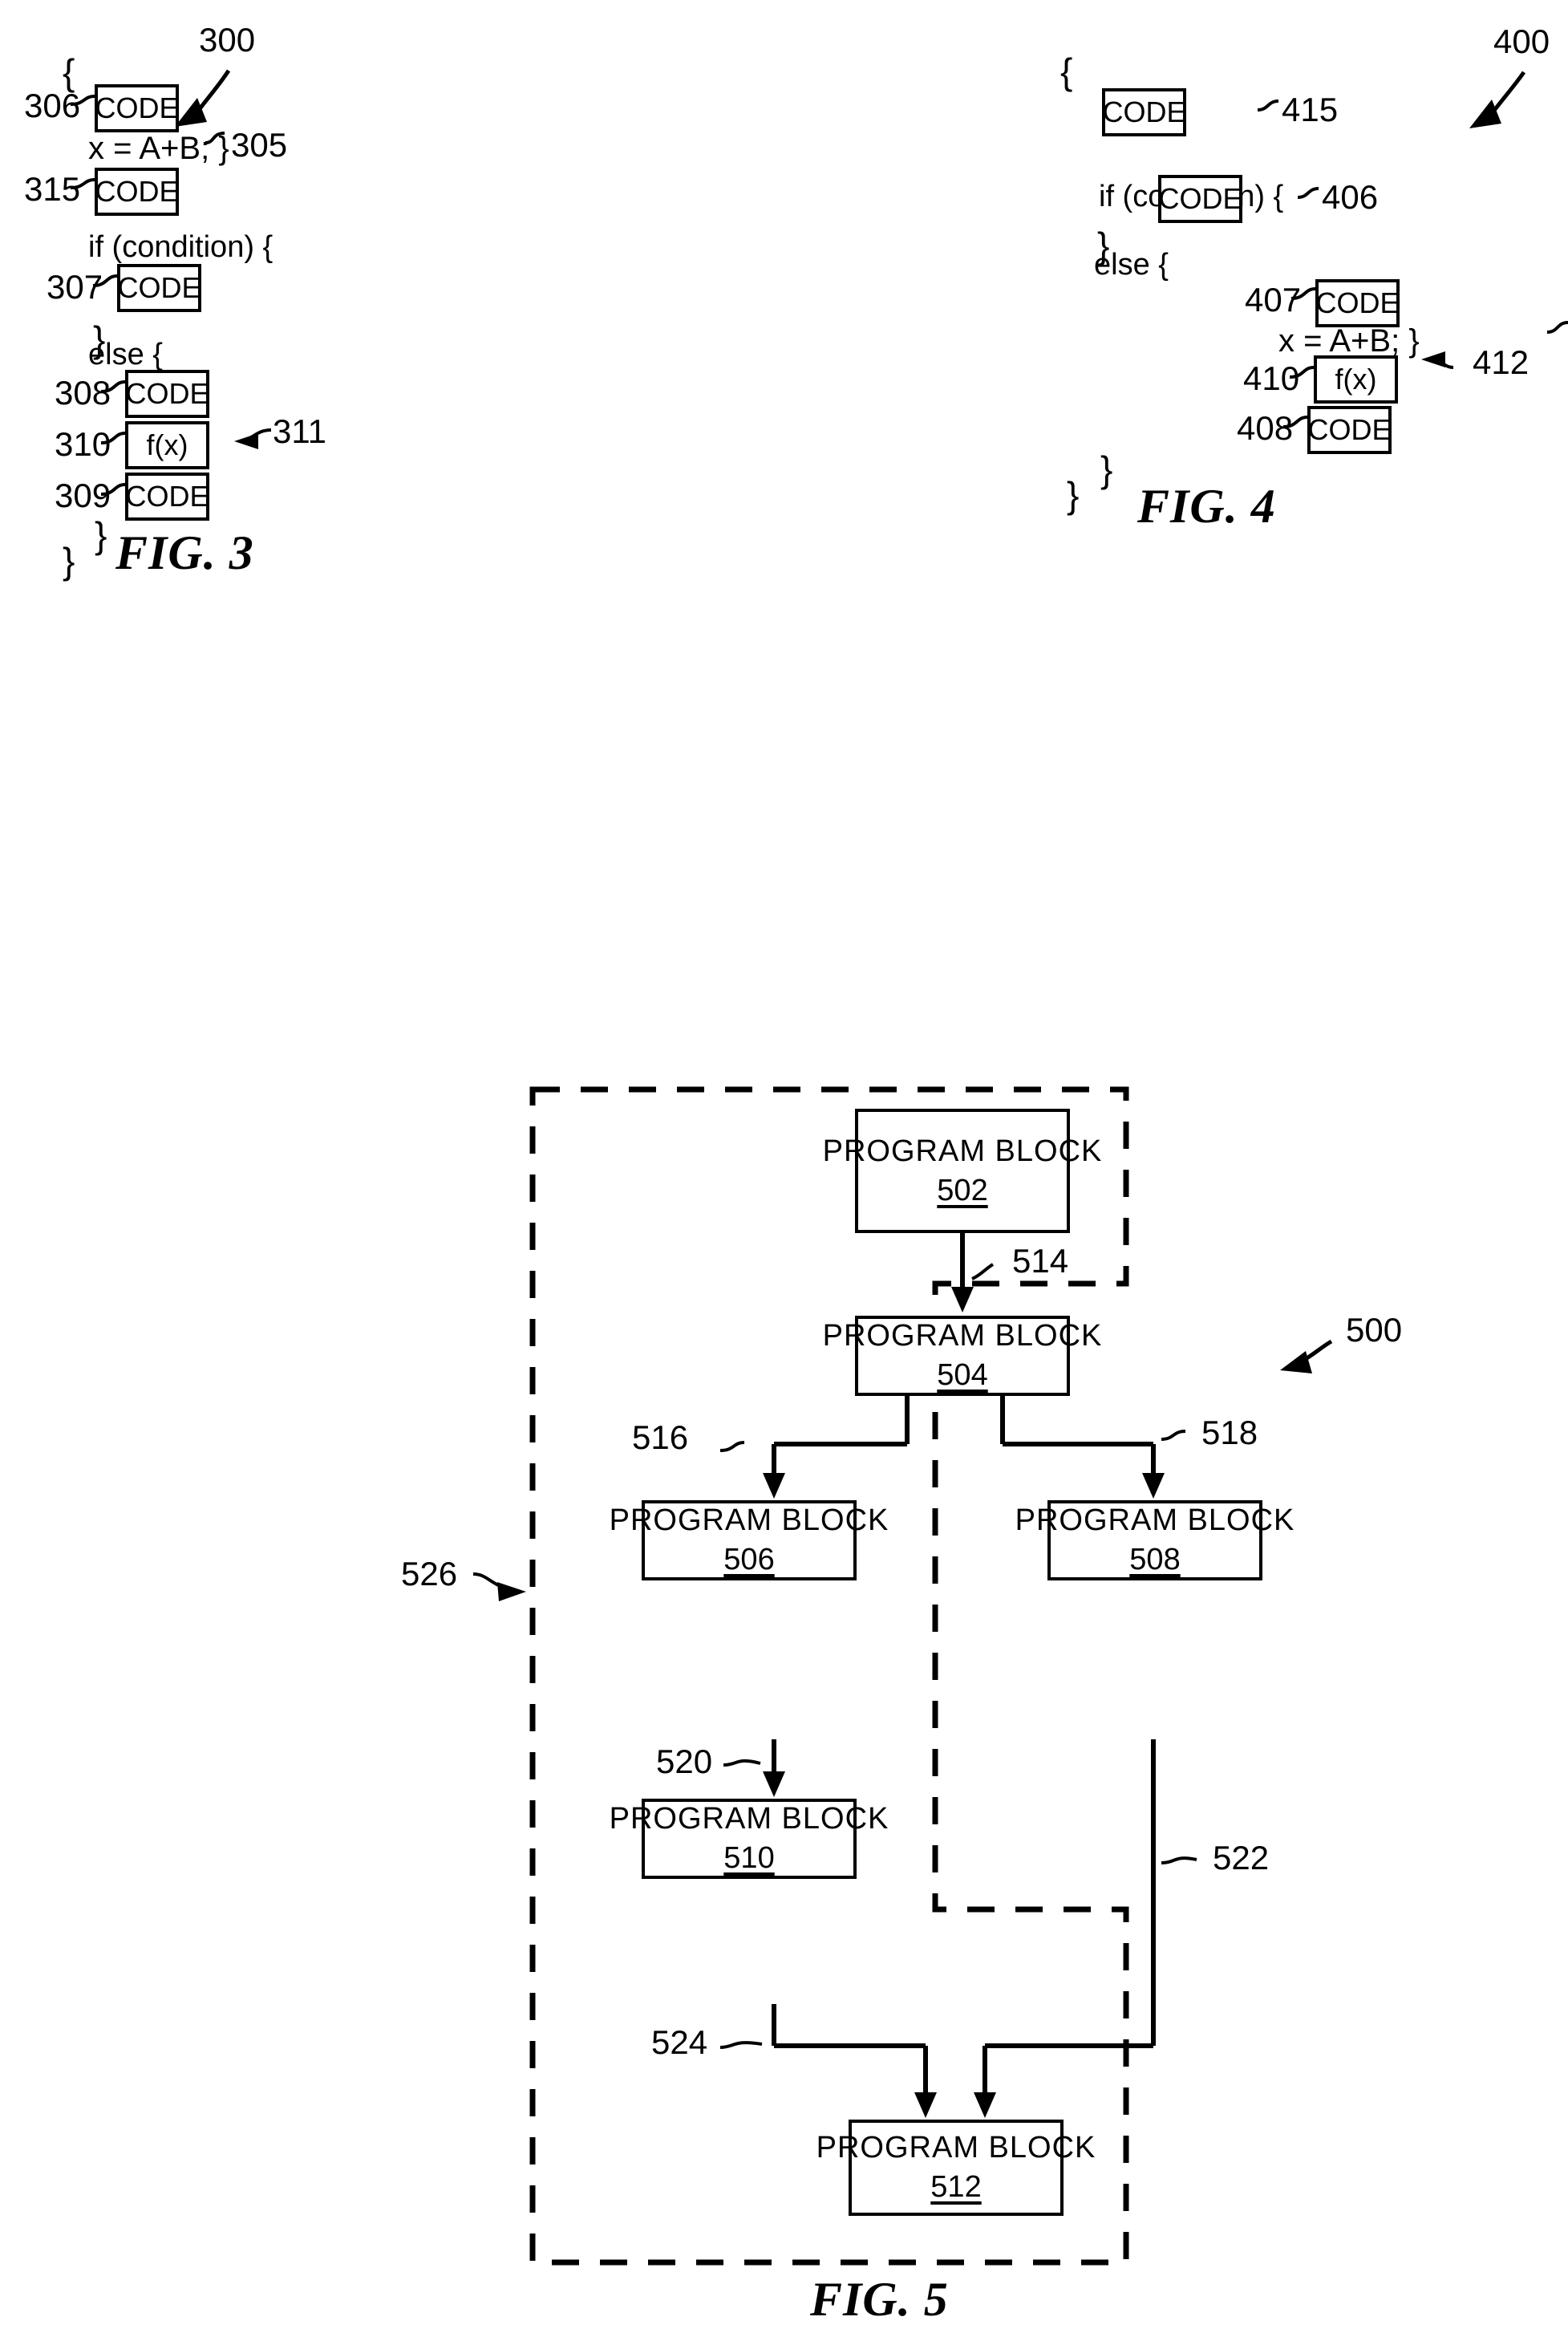  I want to click on fig5-block-506-ref: 506, so click(749, 1559).